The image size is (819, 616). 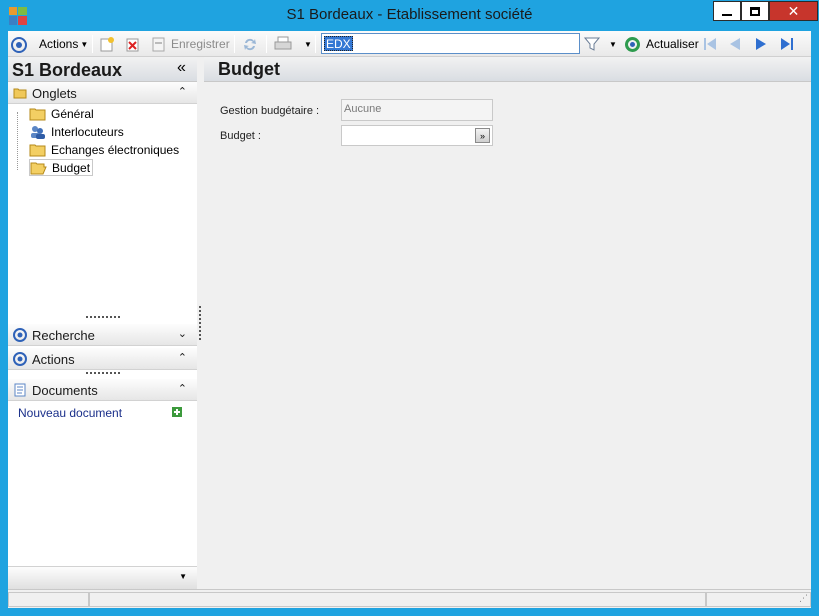 I want to click on folder-open-icon, so click(x=38, y=168).